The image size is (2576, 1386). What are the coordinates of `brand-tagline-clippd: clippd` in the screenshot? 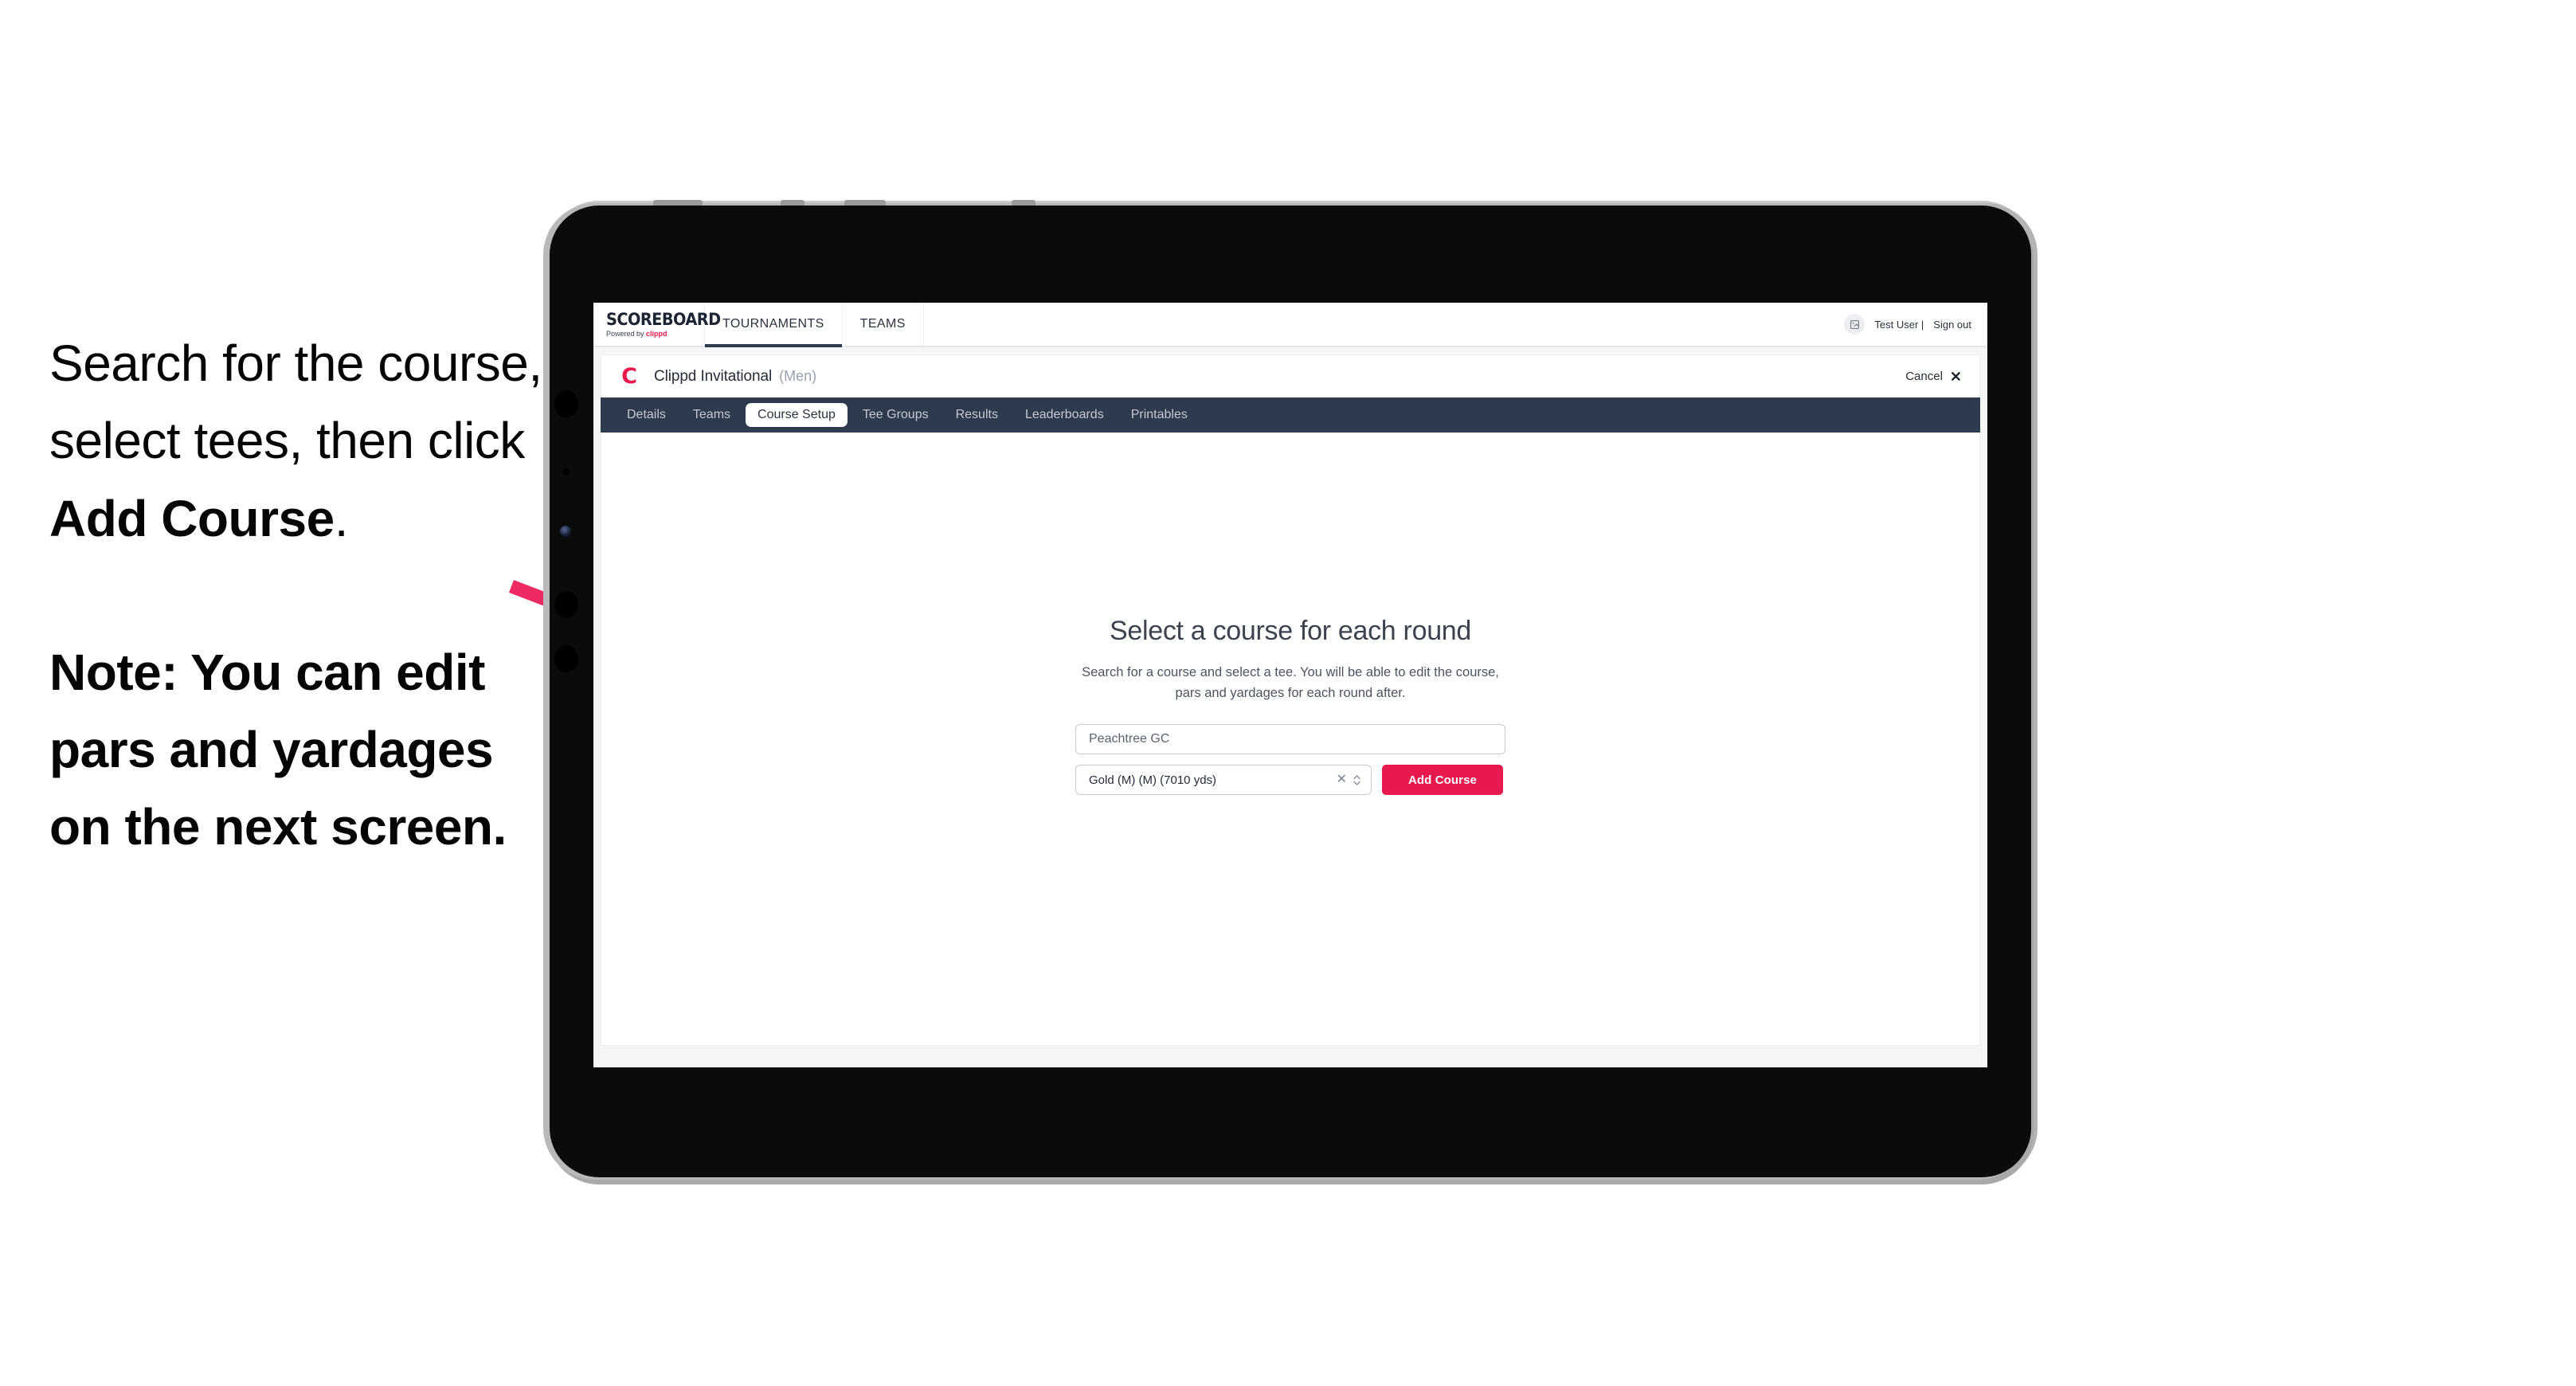 It's located at (656, 333).